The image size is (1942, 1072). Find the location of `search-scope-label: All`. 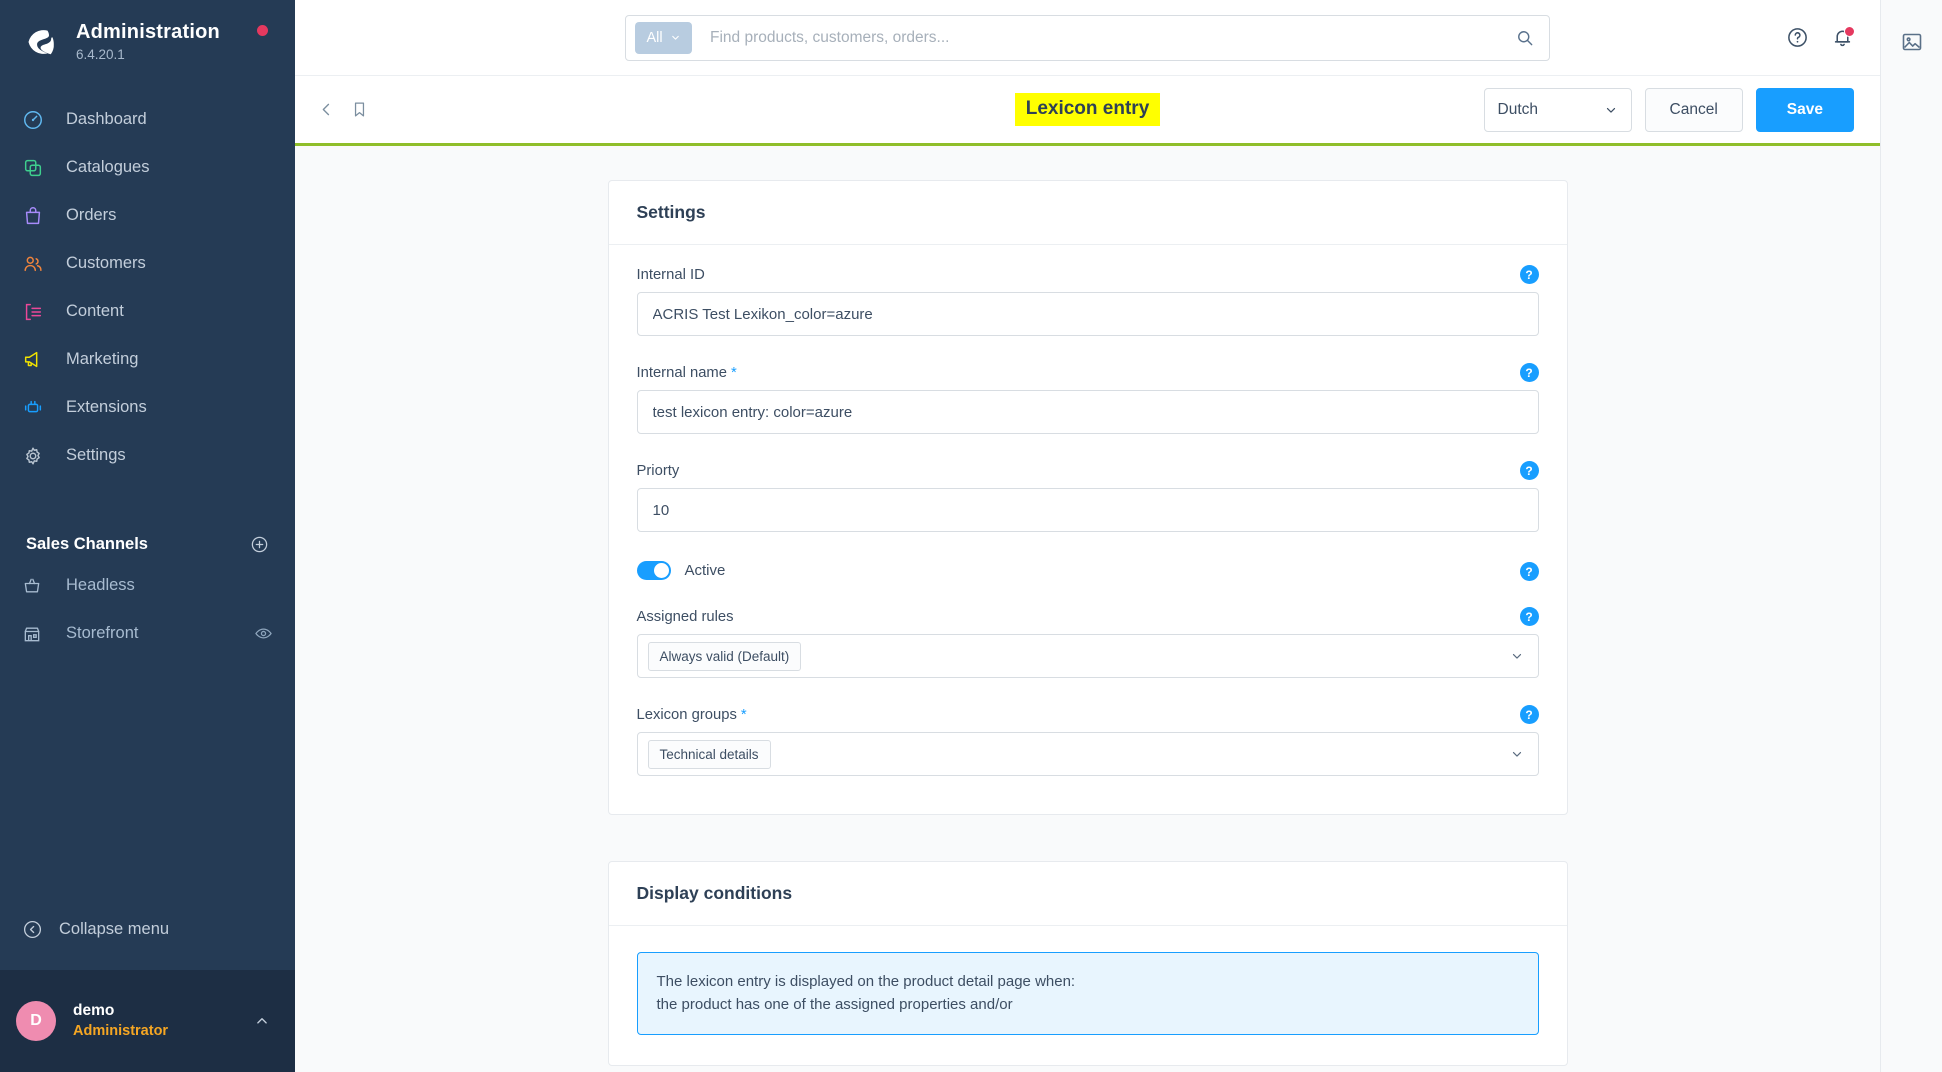

search-scope-label: All is located at coordinates (654, 37).